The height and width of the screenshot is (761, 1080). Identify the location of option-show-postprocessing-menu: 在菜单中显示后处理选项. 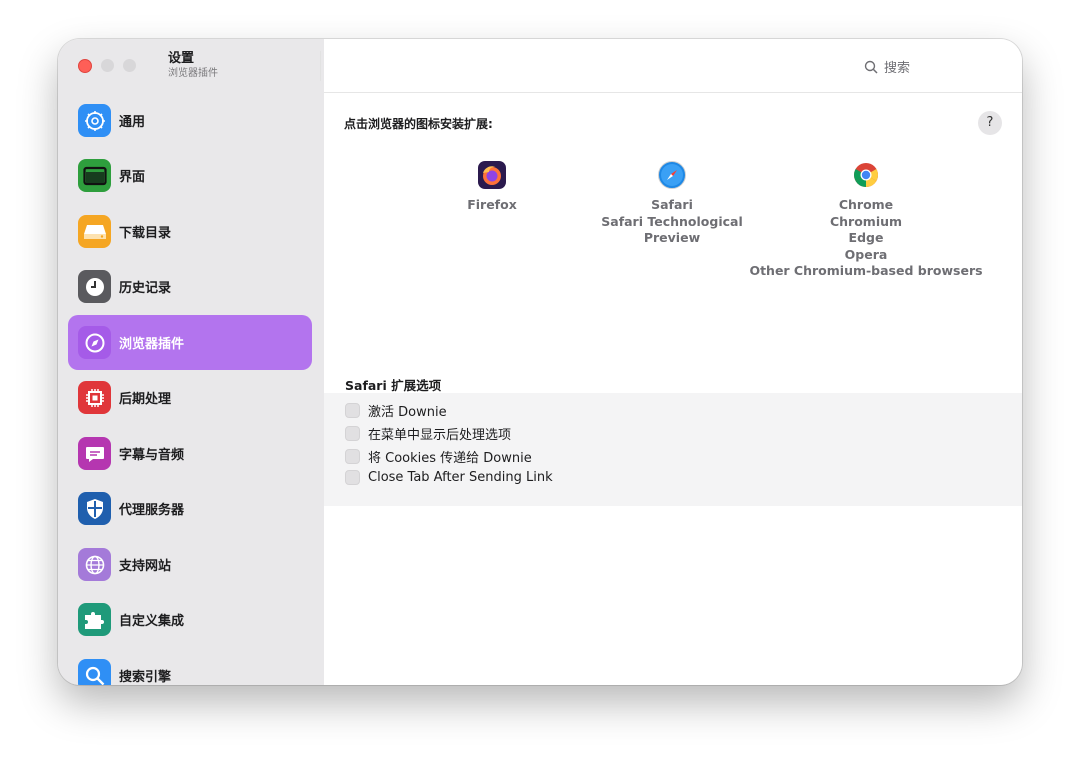
(428, 433).